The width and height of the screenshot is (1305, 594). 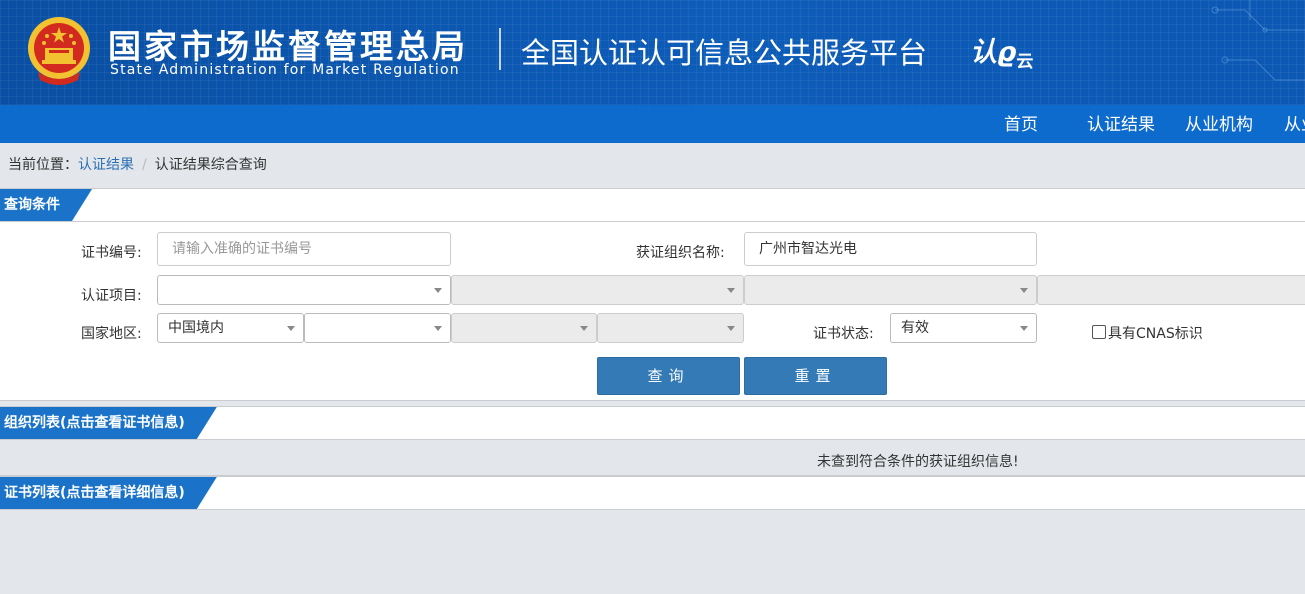 What do you see at coordinates (1025, 62) in the screenshot?
I see `logo-text-yun: 云` at bounding box center [1025, 62].